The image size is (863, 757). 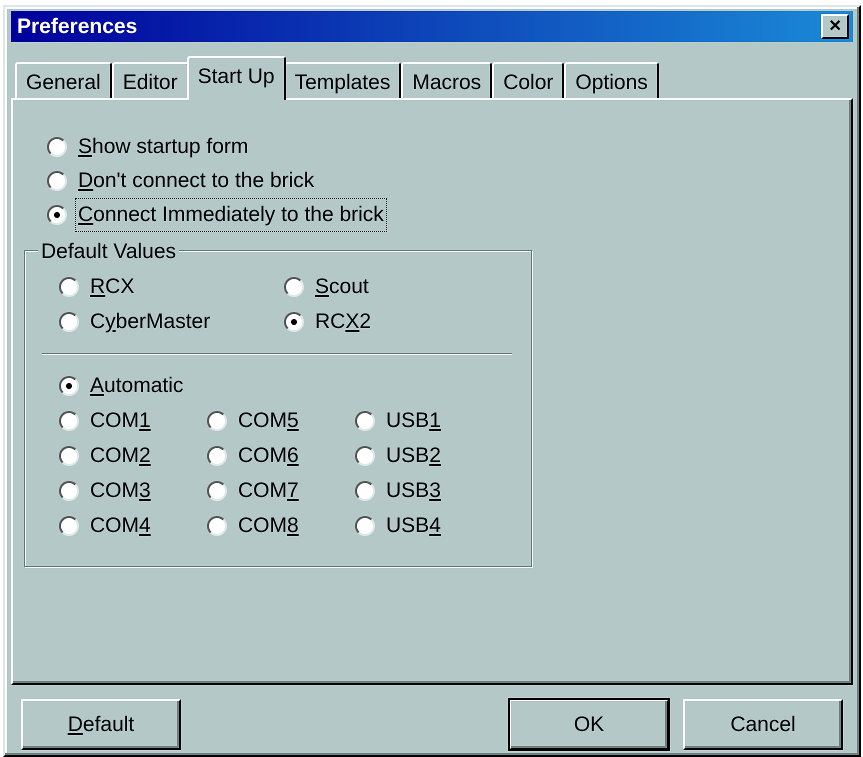 What do you see at coordinates (763, 724) in the screenshot?
I see `dialog-button: Cancel` at bounding box center [763, 724].